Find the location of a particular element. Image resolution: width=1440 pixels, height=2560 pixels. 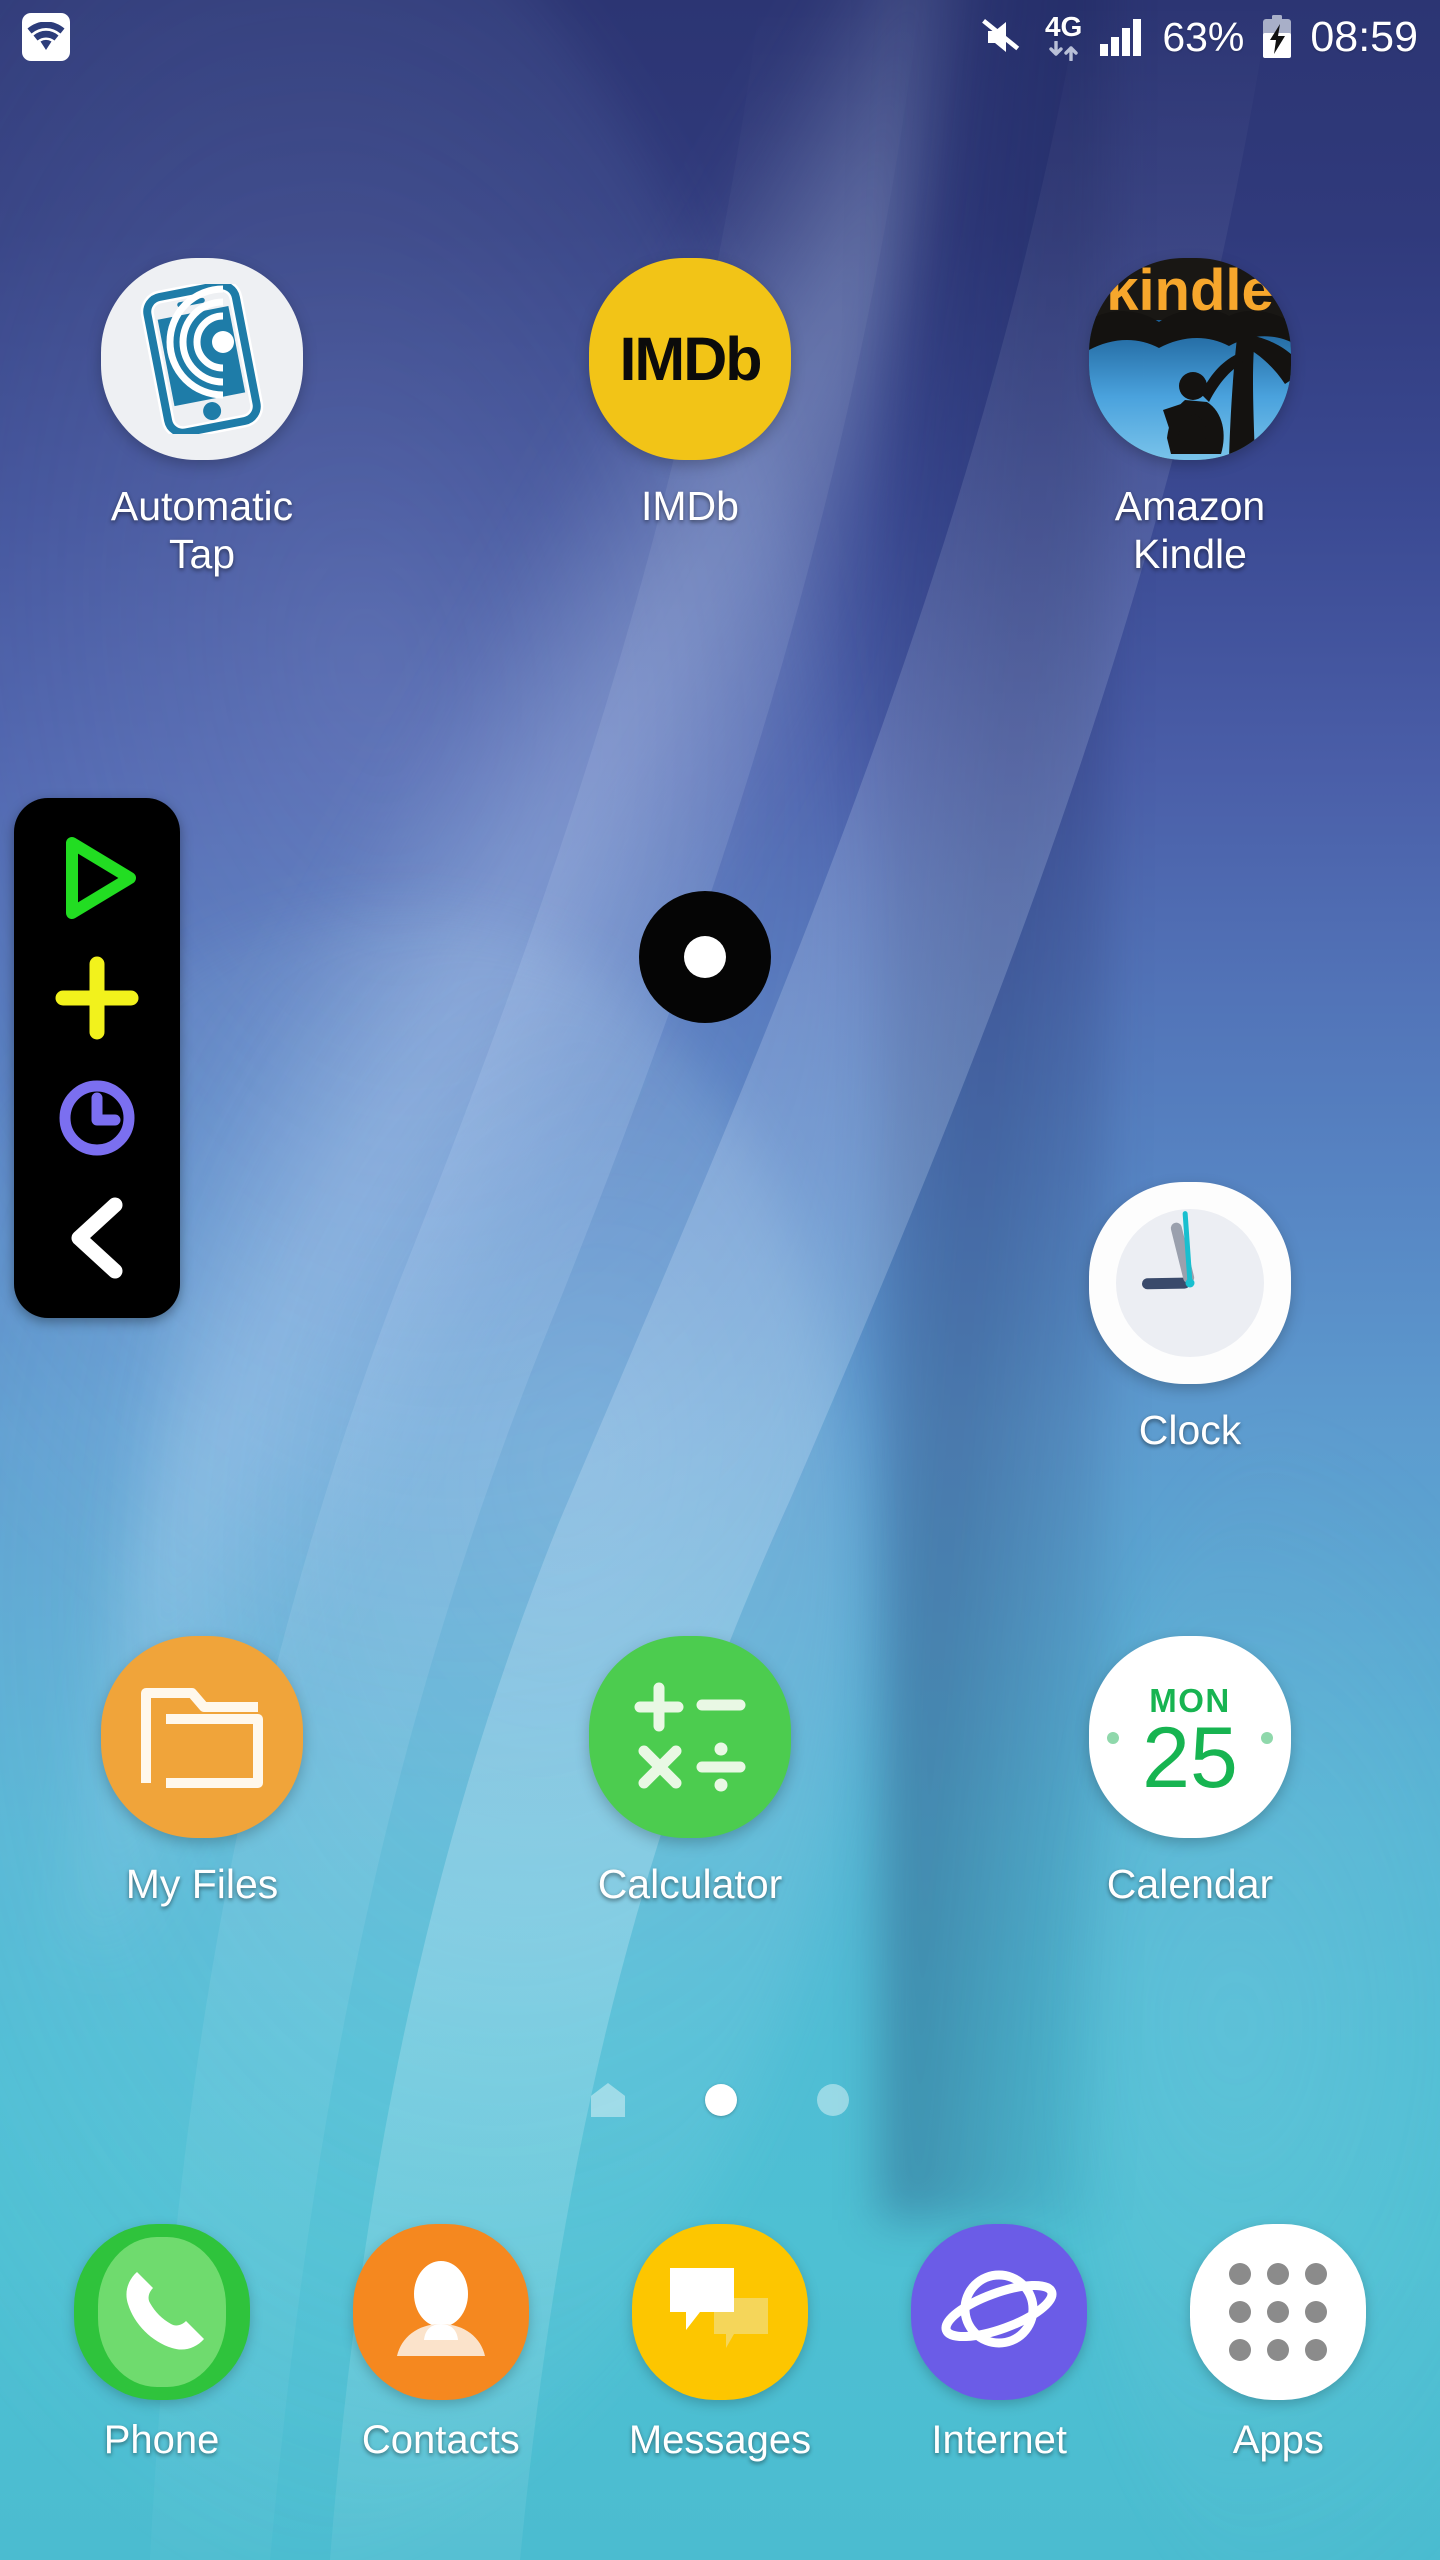

automatic-tap-icon is located at coordinates (202, 359).